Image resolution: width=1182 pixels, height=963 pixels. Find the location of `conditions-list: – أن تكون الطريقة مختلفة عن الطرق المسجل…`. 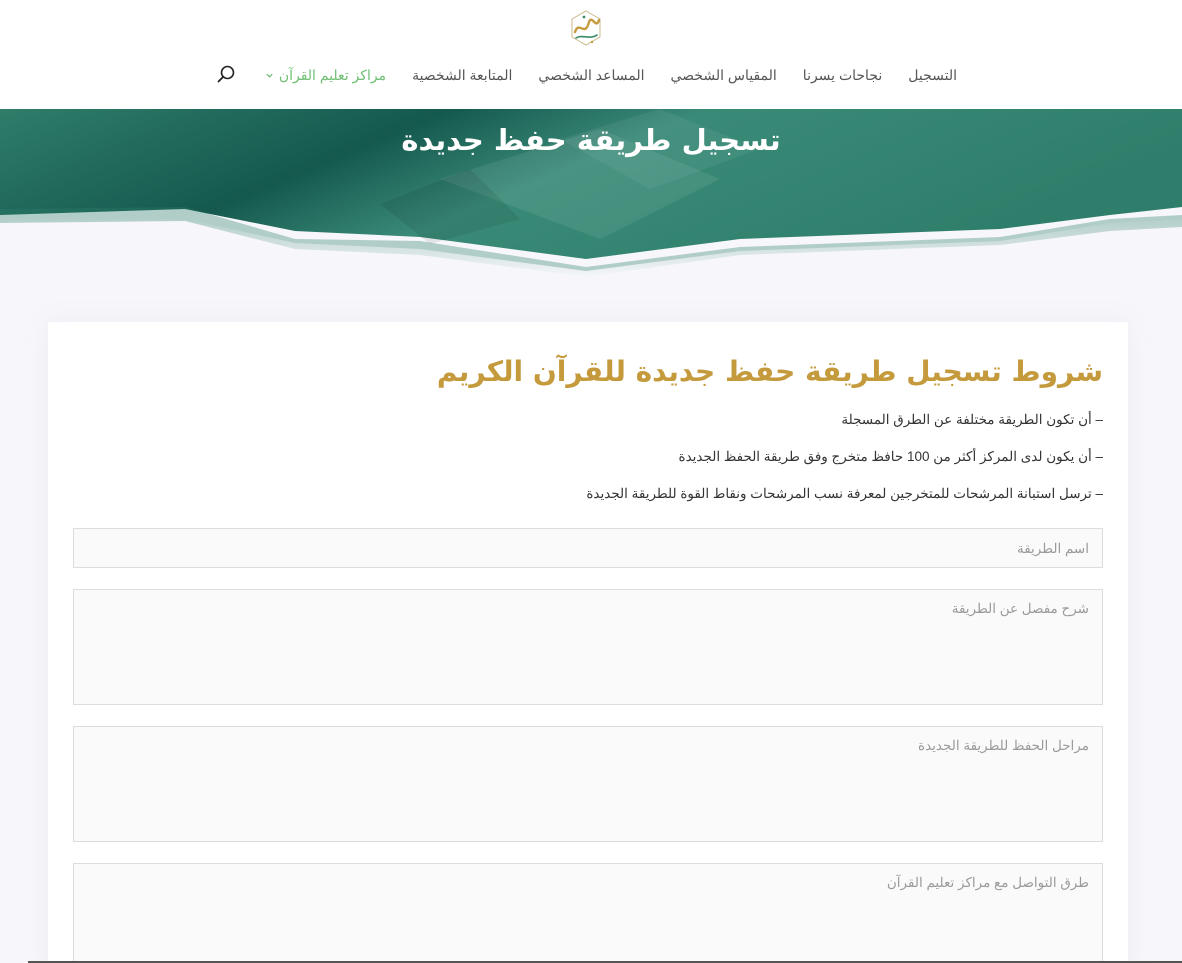

conditions-list: – أن تكون الطريقة مختلفة عن الطرق المسجل… is located at coordinates (588, 457).